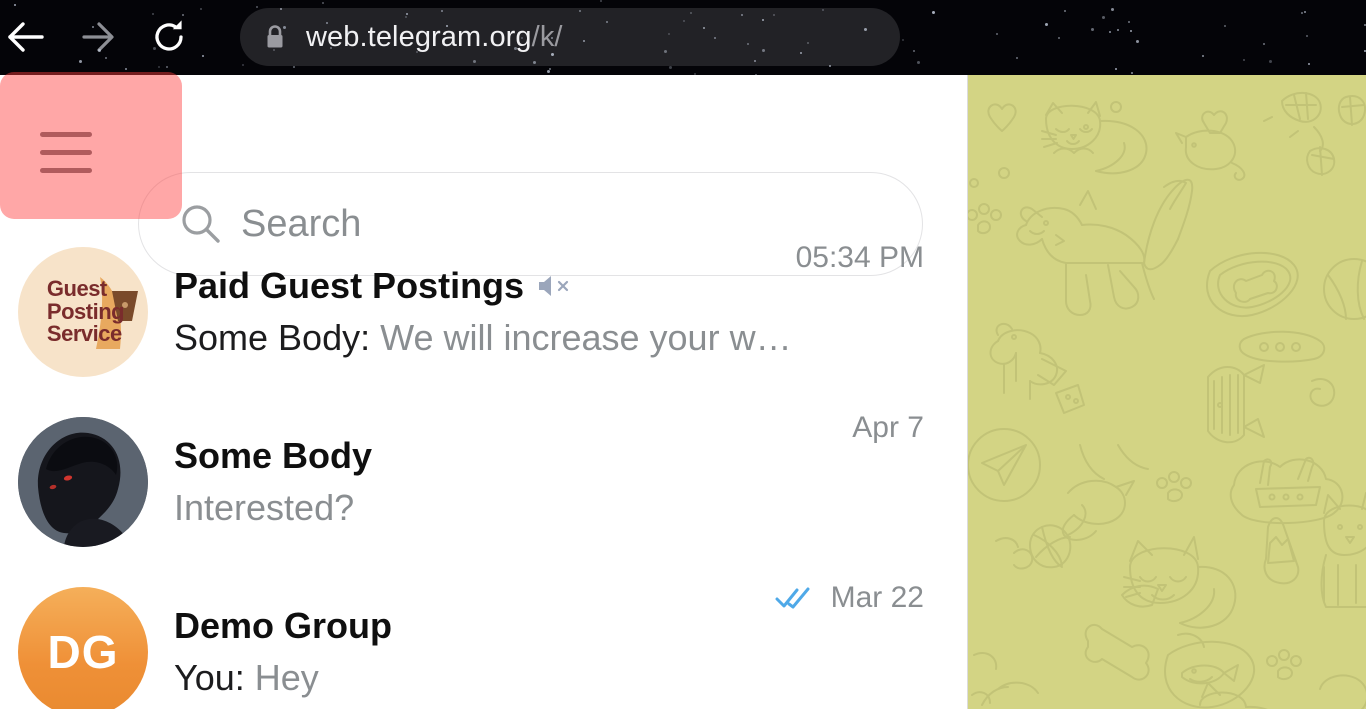  What do you see at coordinates (26, 37) in the screenshot?
I see `back-button` at bounding box center [26, 37].